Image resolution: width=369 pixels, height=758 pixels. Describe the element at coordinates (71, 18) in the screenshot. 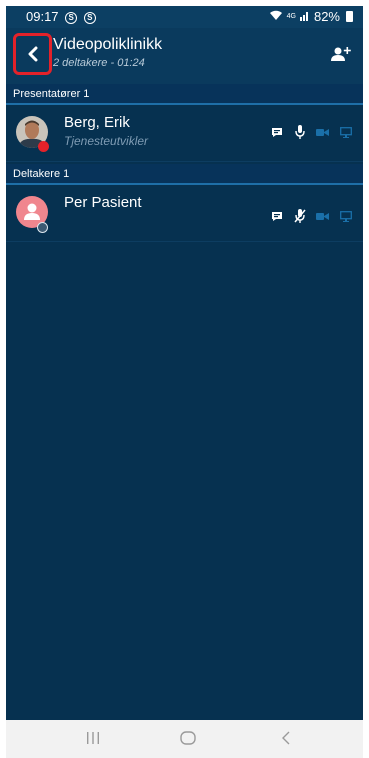

I see `skype-notification-icon: S` at that location.